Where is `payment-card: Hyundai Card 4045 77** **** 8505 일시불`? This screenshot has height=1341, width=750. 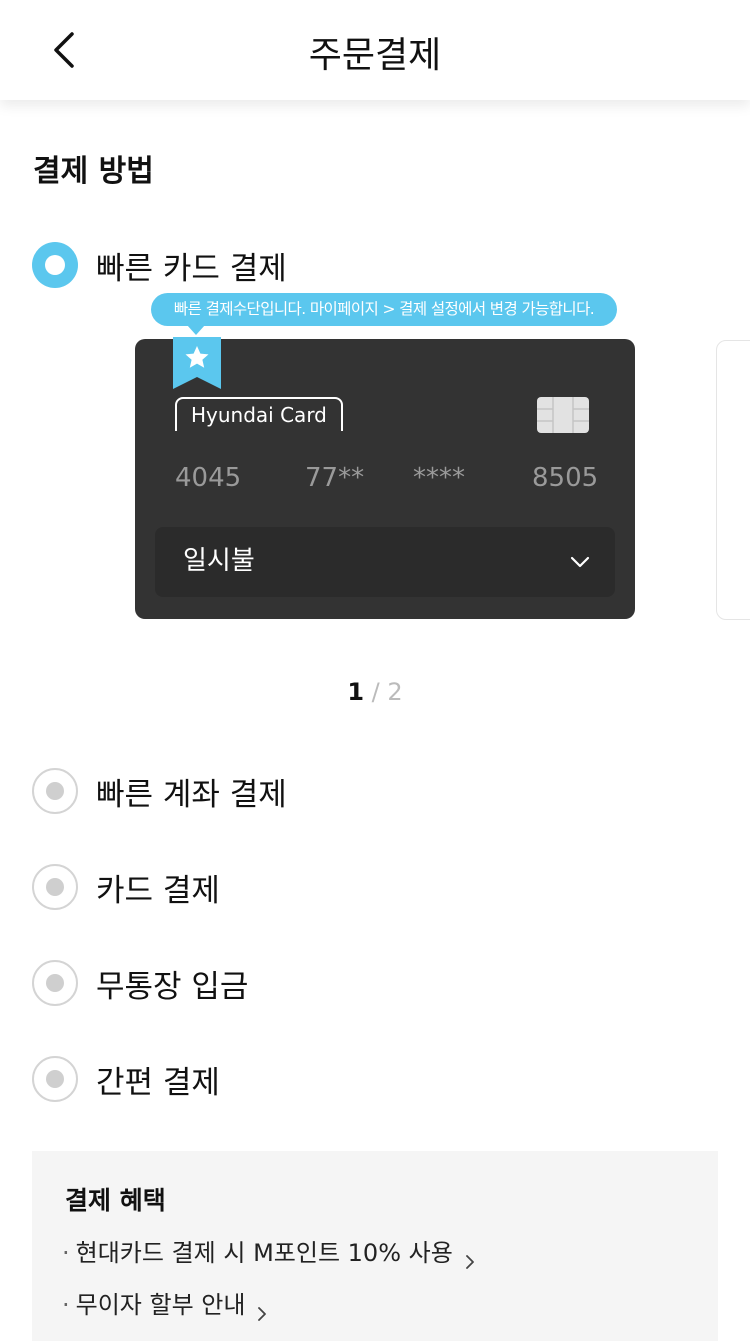
payment-card: Hyundai Card 4045 77** **** 8505 일시불 is located at coordinates (385, 478).